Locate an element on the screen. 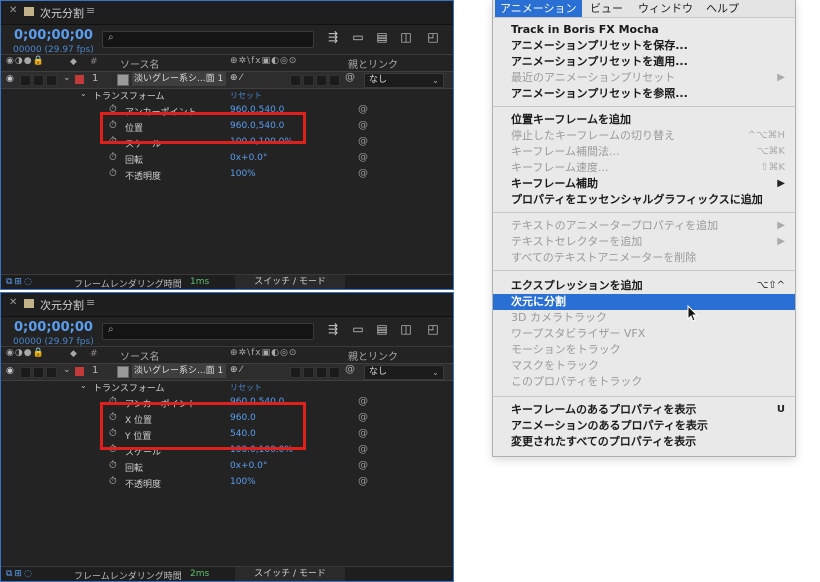 The image size is (820, 582). menu-item-track-mocha: Track in Boris FX Mocha is located at coordinates (644, 30).